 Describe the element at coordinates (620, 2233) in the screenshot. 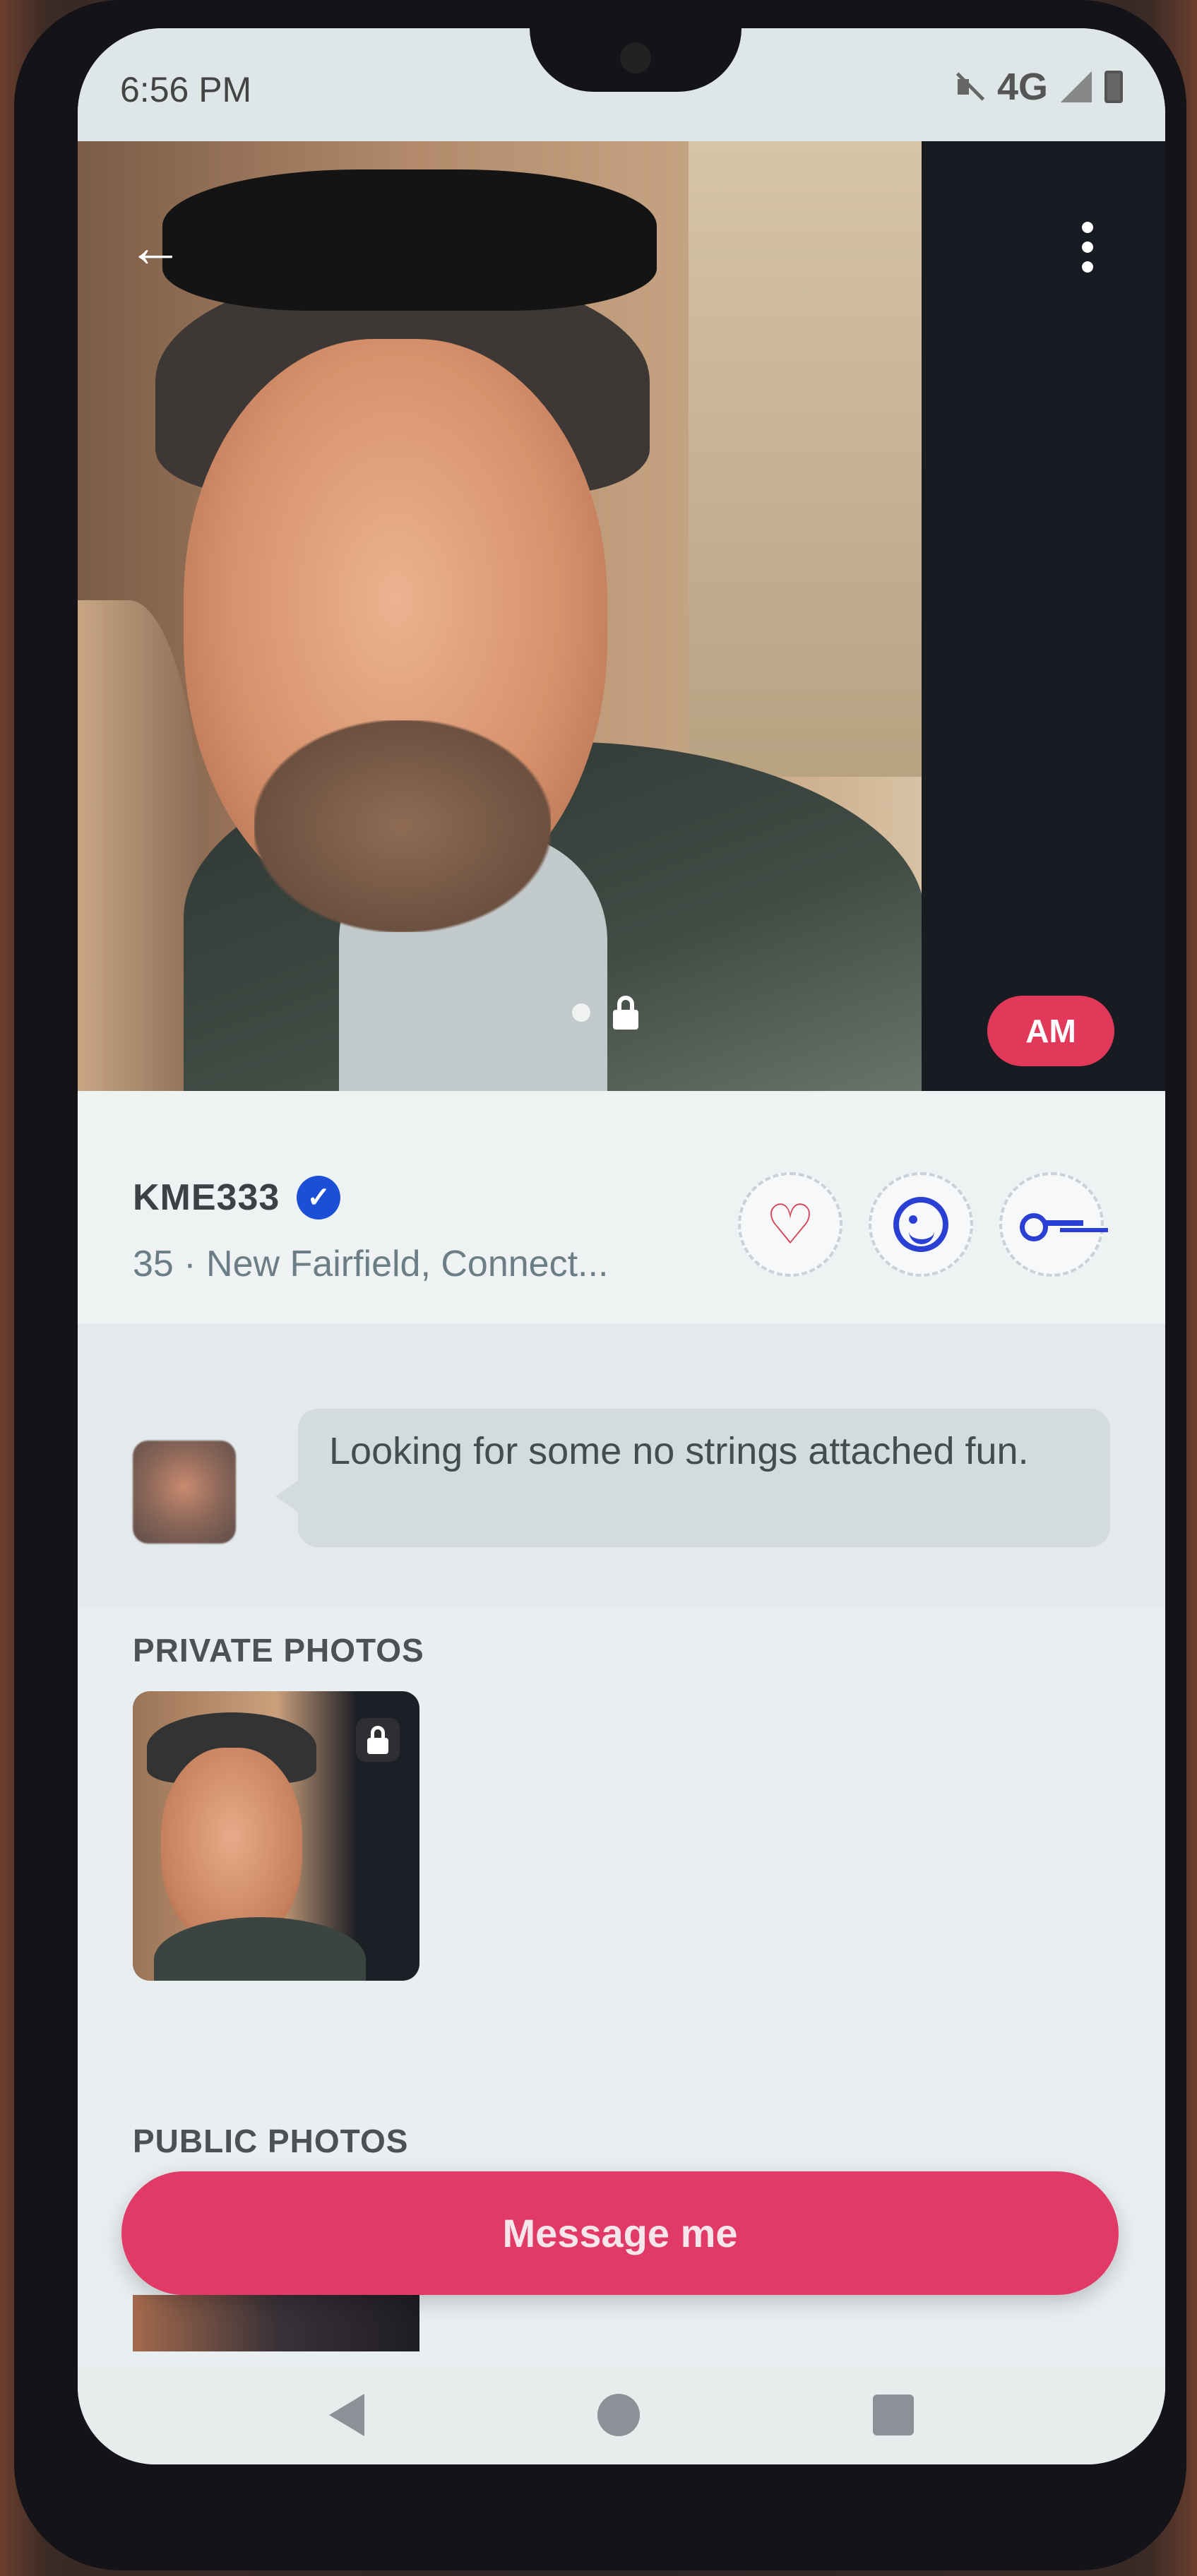

I see `message-me-button: Message me` at that location.